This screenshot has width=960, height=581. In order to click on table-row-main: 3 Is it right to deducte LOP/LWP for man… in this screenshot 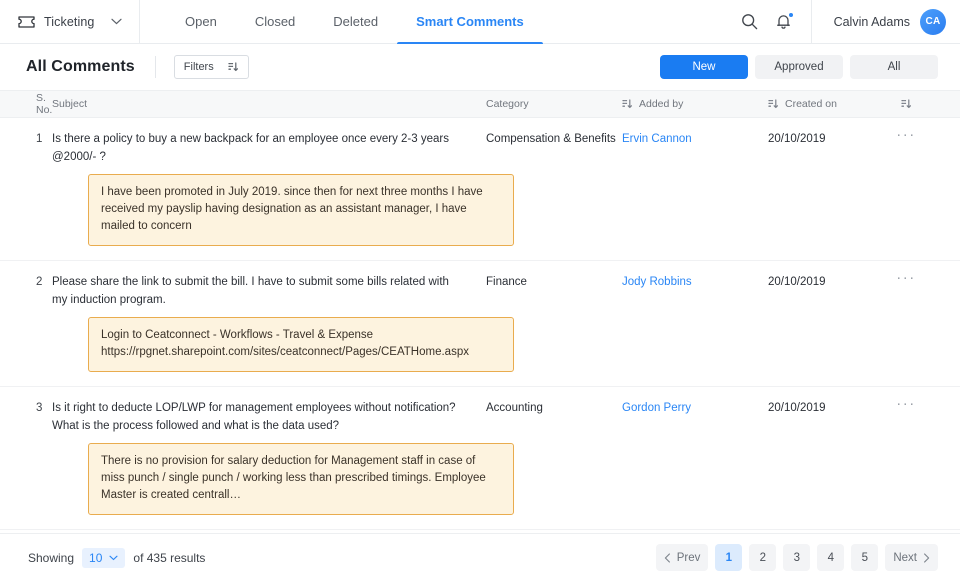, I will do `click(480, 410)`.